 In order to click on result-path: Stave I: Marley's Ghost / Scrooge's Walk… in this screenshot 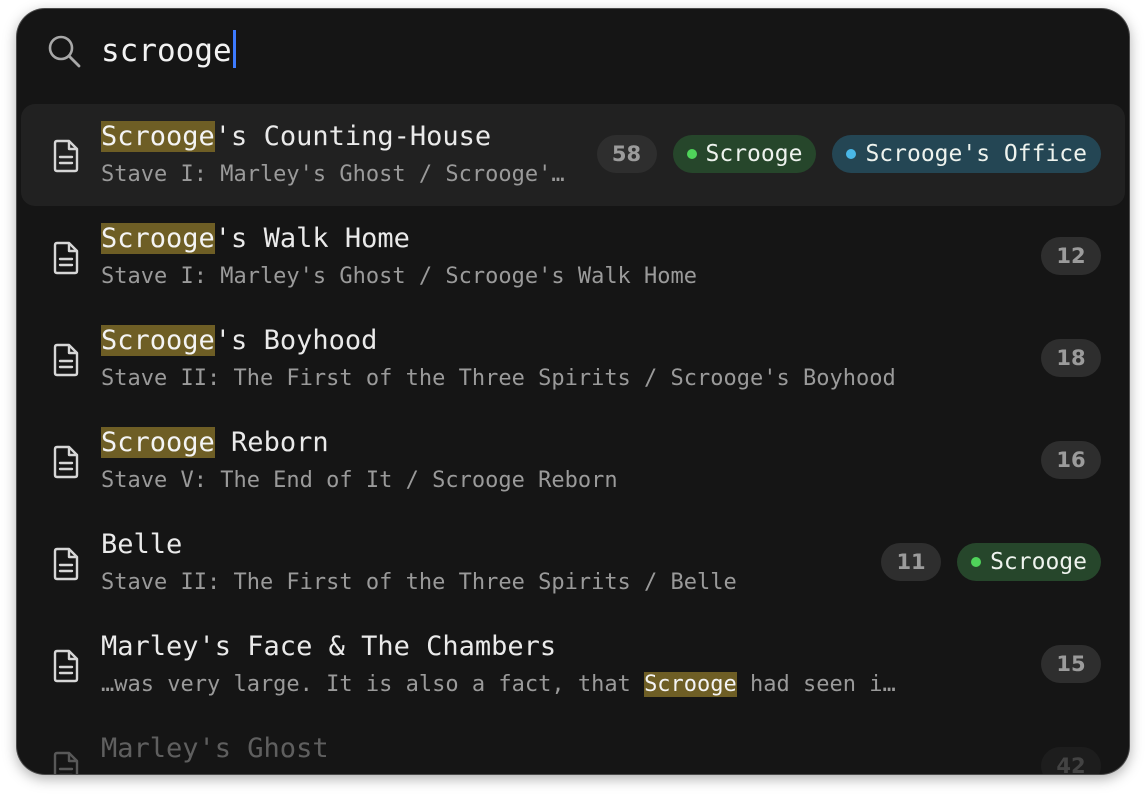, I will do `click(399, 277)`.